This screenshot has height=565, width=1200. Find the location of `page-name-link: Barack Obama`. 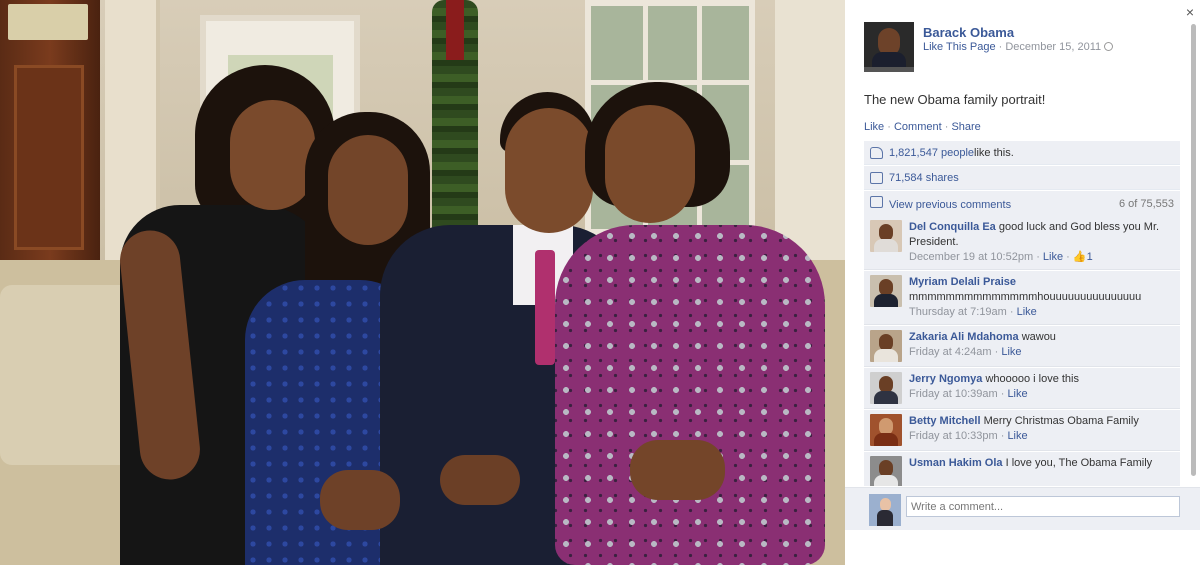

page-name-link: Barack Obama is located at coordinates (968, 32).